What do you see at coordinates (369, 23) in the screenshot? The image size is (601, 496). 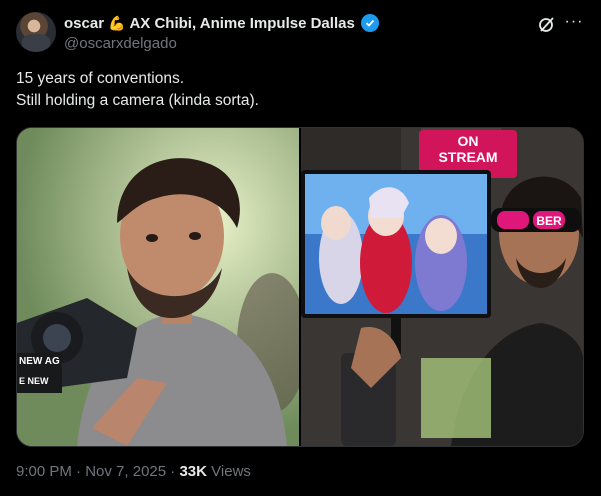 I see `verified-badge-icon` at bounding box center [369, 23].